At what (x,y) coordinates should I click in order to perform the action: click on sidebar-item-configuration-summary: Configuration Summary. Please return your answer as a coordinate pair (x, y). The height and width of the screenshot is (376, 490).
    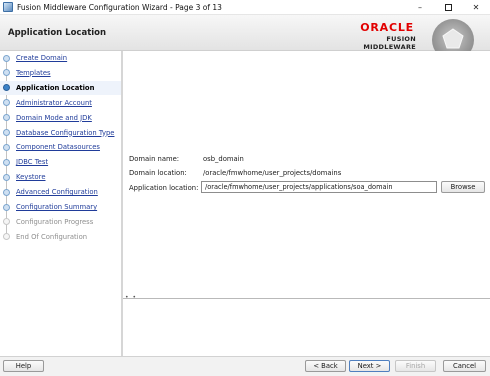
    Looking at the image, I should click on (60, 207).